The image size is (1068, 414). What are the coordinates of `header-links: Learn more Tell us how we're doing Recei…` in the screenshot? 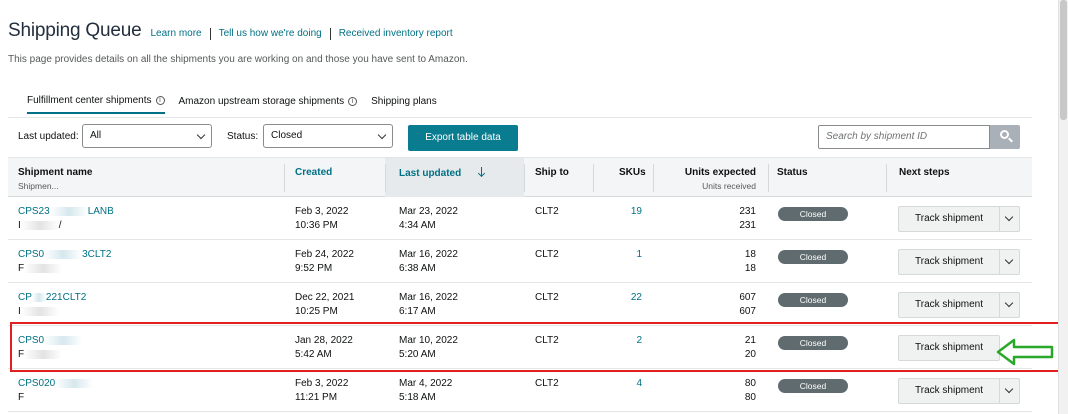 It's located at (301, 33).